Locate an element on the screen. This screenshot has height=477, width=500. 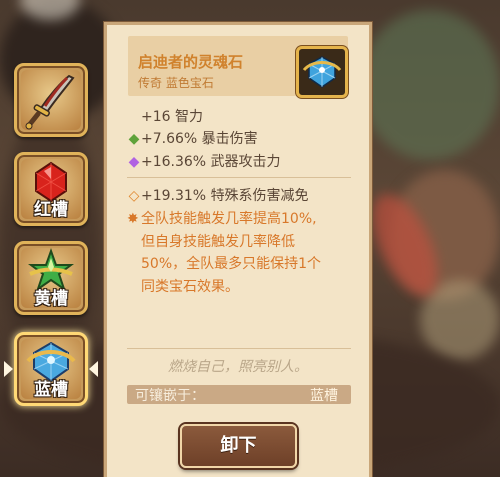
unequip-button: 卸下 is located at coordinates (238, 446).